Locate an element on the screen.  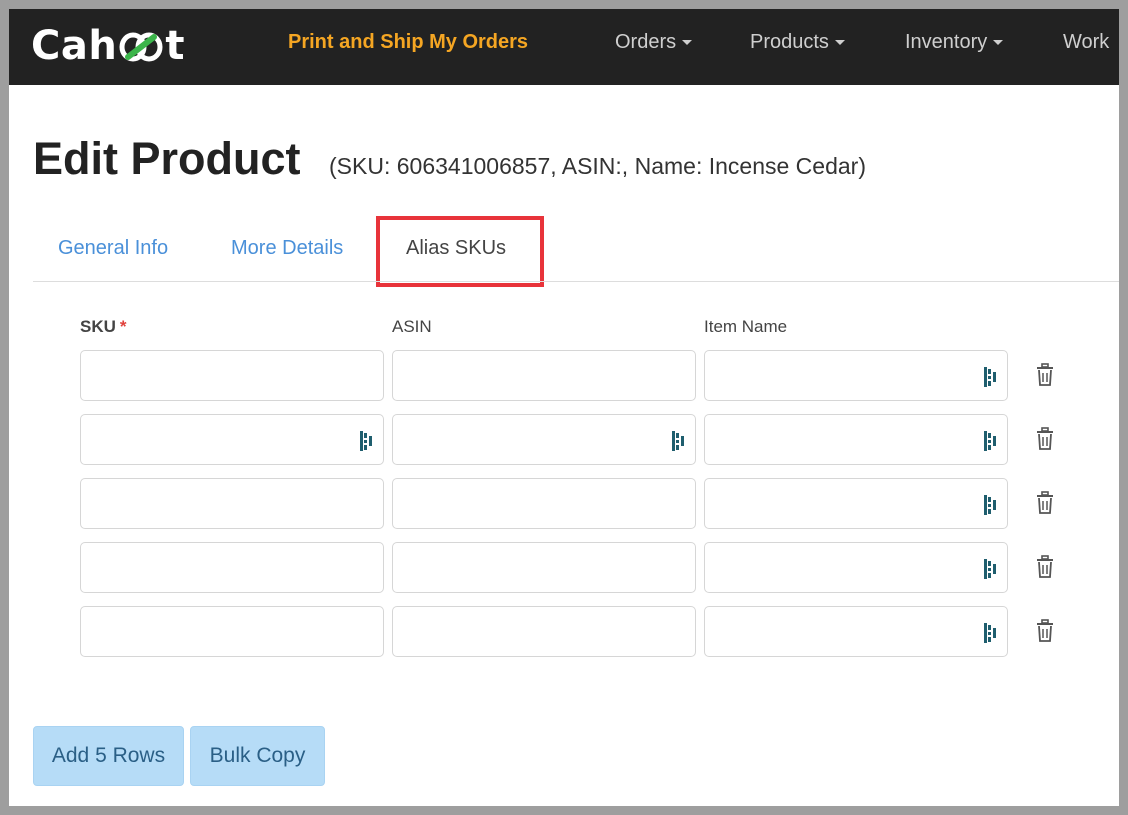
tabs-divider is located at coordinates (576, 281).